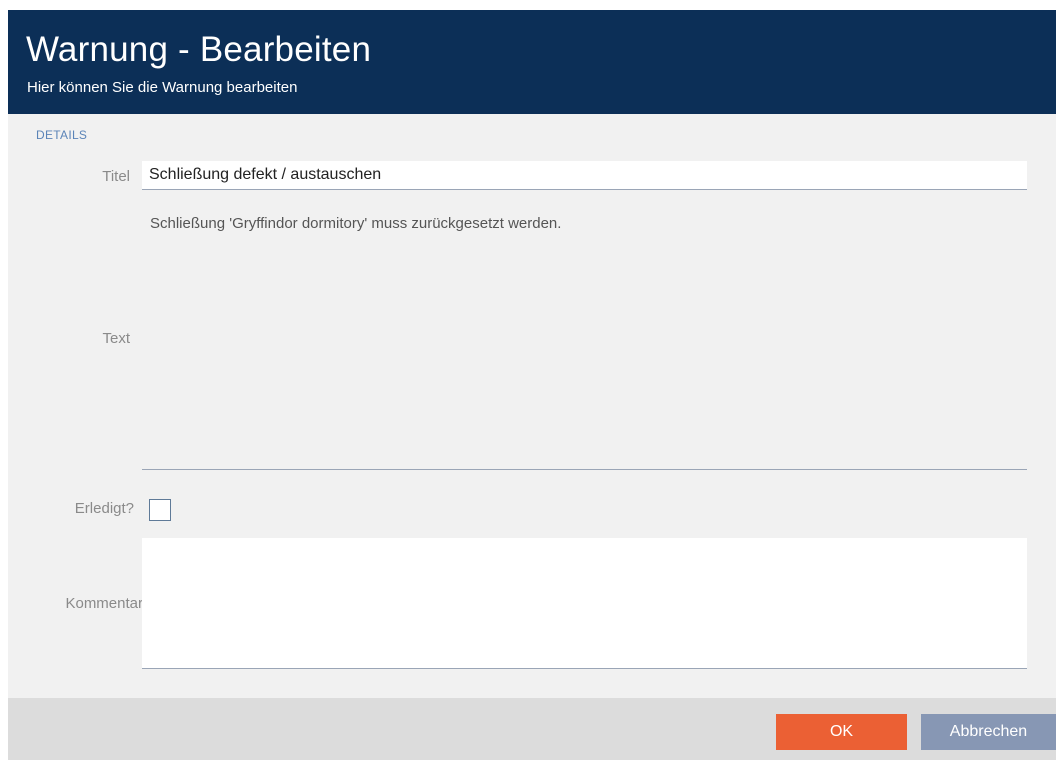  Describe the element at coordinates (62, 135) in the screenshot. I see `details-section-label: DETAILS` at that location.